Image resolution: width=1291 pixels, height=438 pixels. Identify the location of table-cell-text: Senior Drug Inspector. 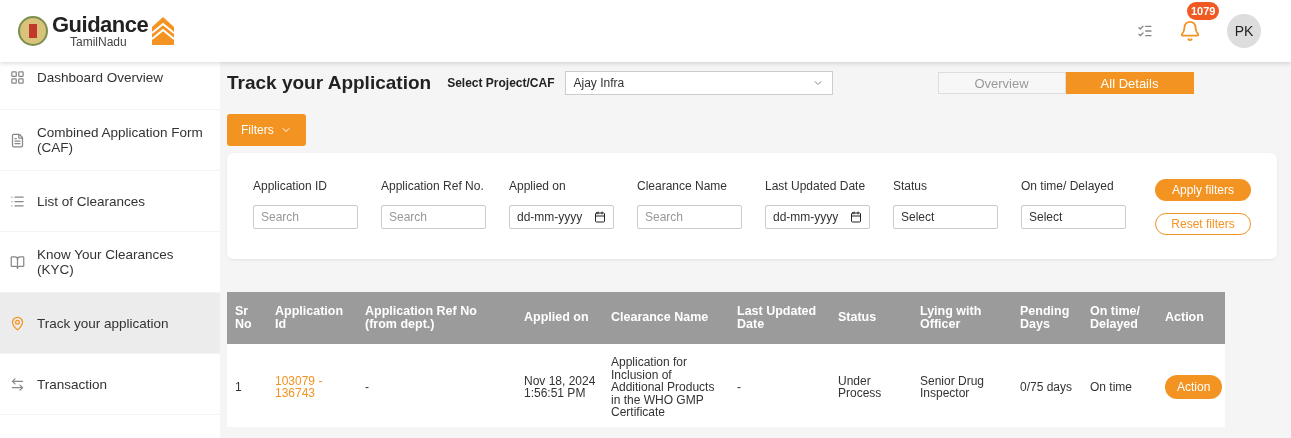
(953, 387).